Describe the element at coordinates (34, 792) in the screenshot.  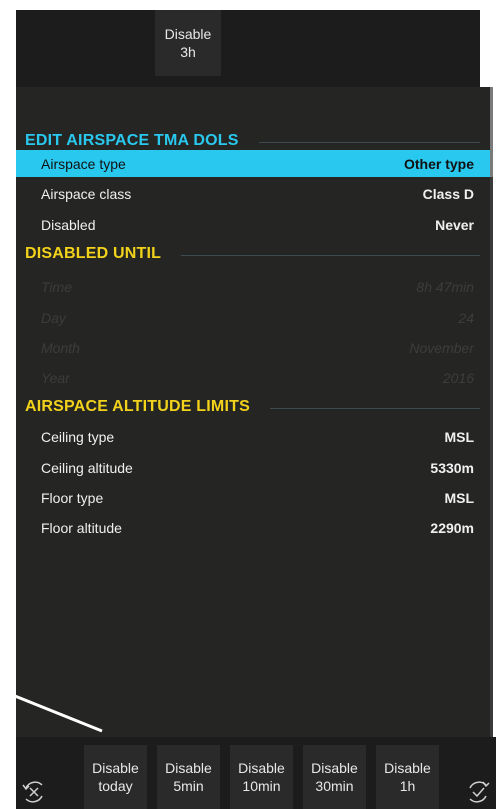
I see `rotate-cancel-icon` at that location.